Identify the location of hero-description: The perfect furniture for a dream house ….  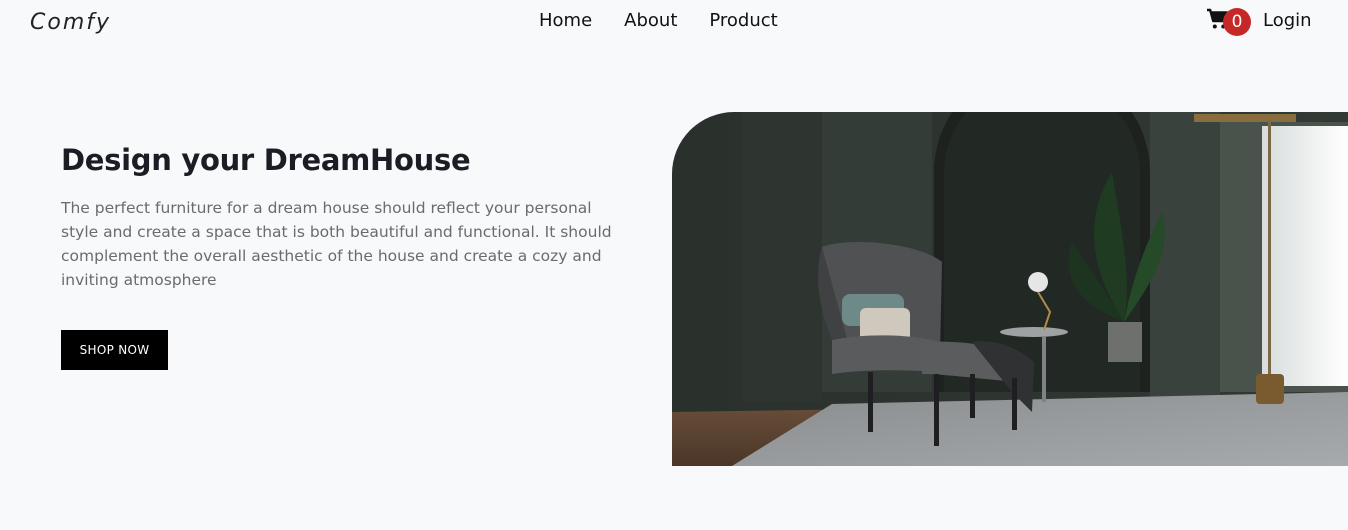
(336, 244).